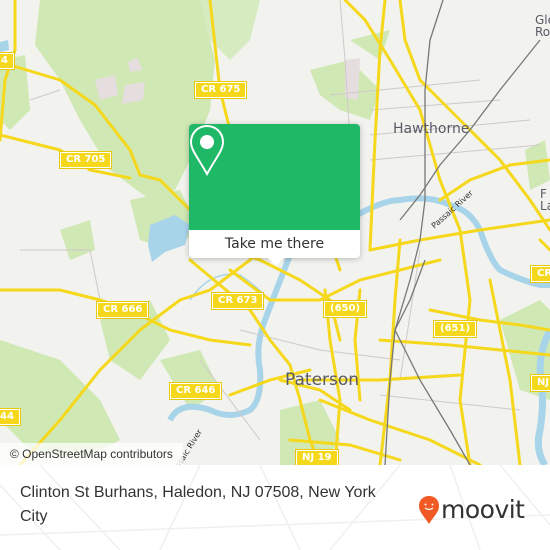  What do you see at coordinates (237, 301) in the screenshot?
I see `road-shield-cr-673: CR 673` at bounding box center [237, 301].